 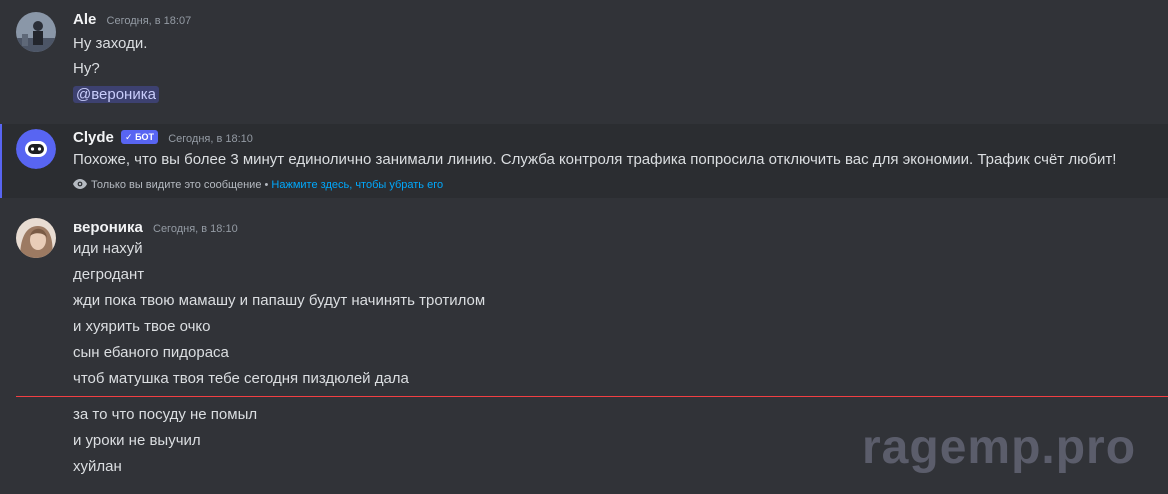 What do you see at coordinates (84, 19) in the screenshot?
I see `username-ale-text: Ale` at bounding box center [84, 19].